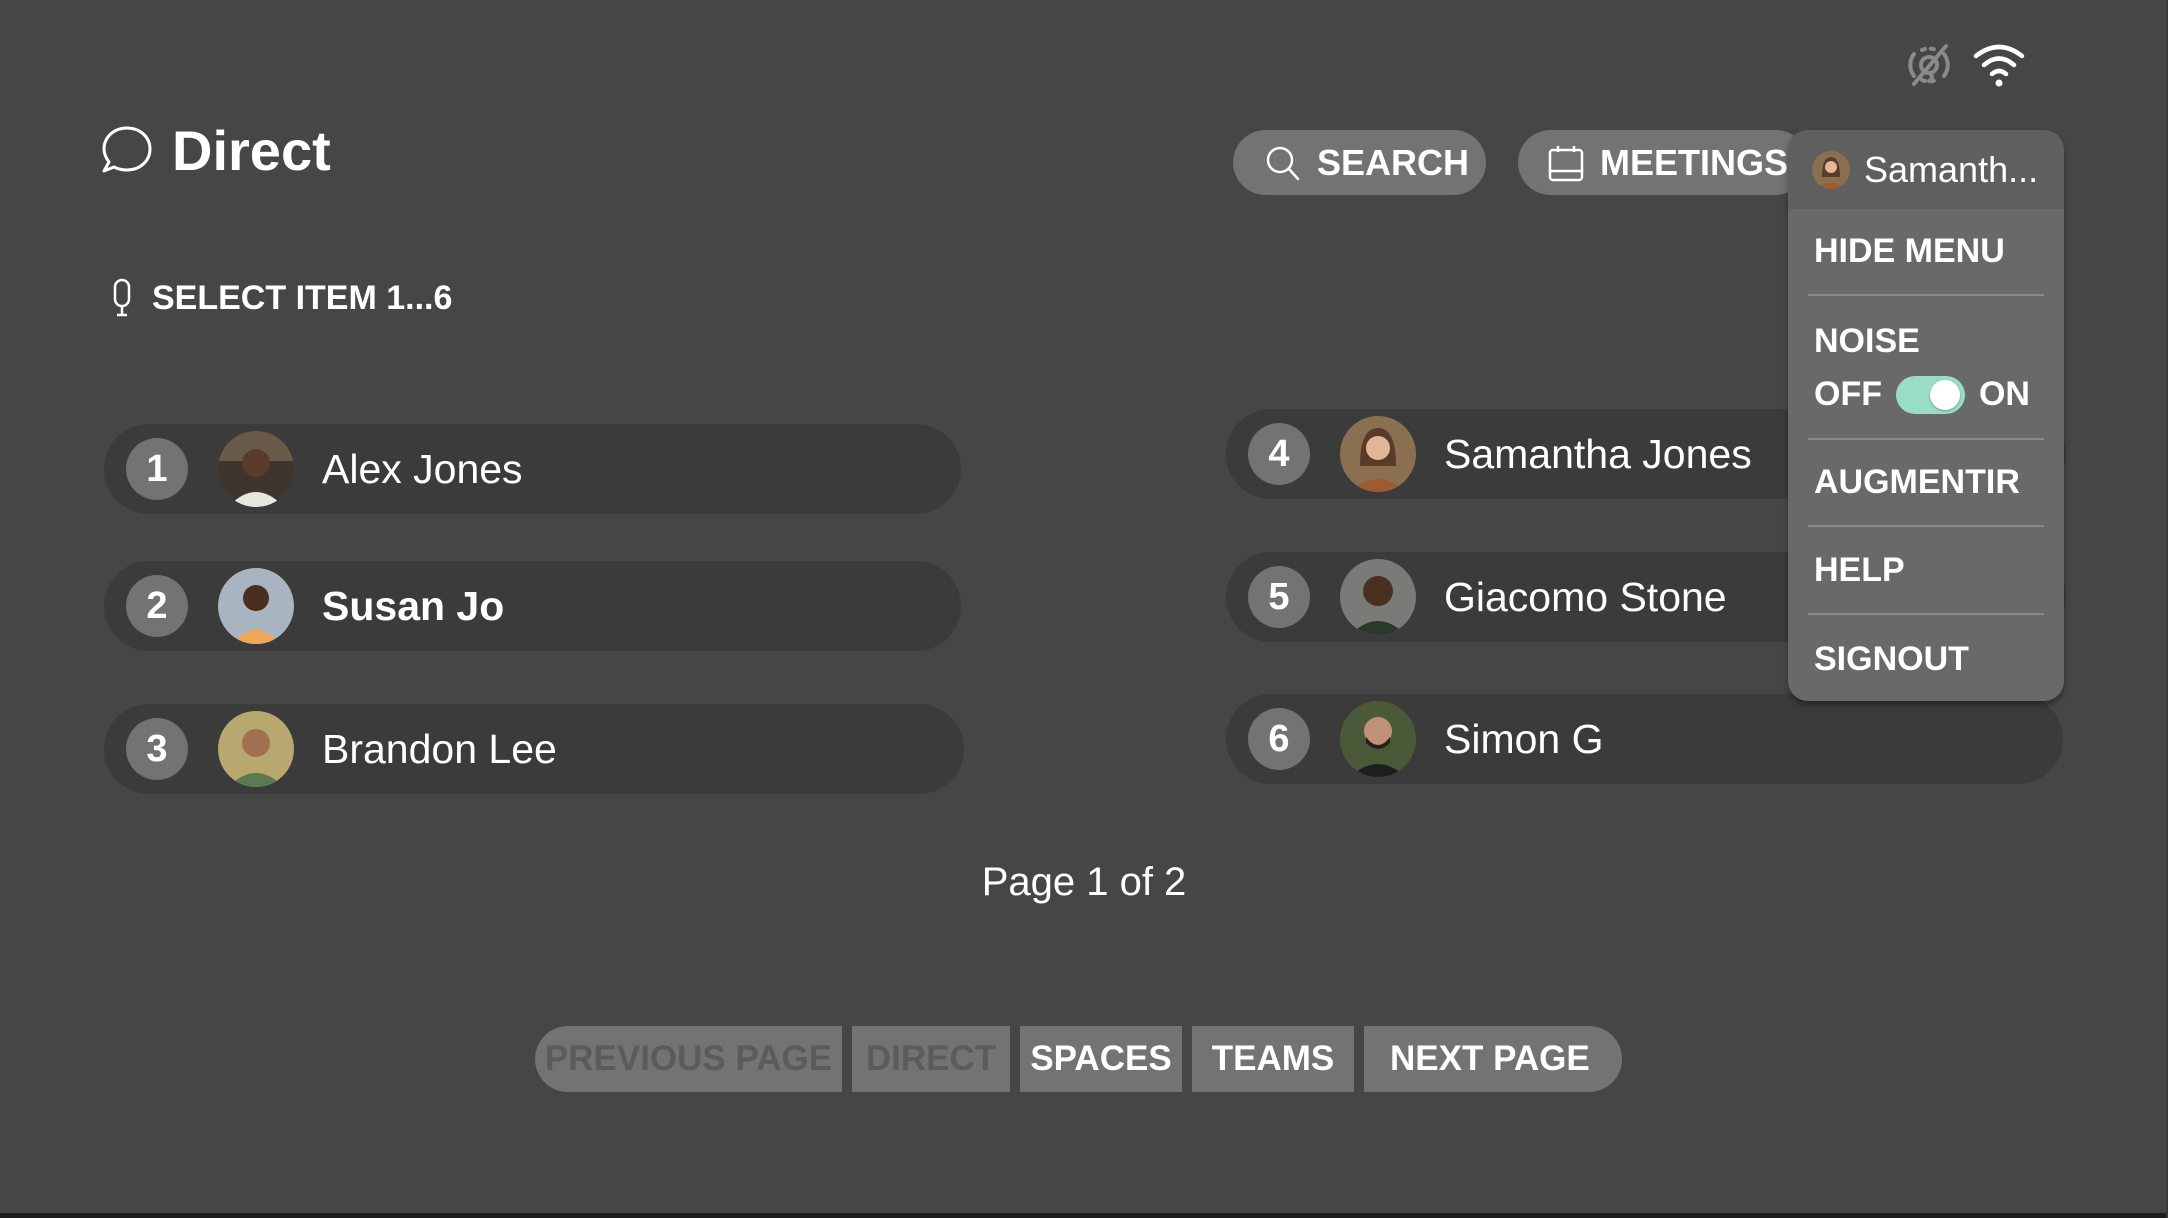  Describe the element at coordinates (157, 606) in the screenshot. I see `item-number-badge: 2` at that location.